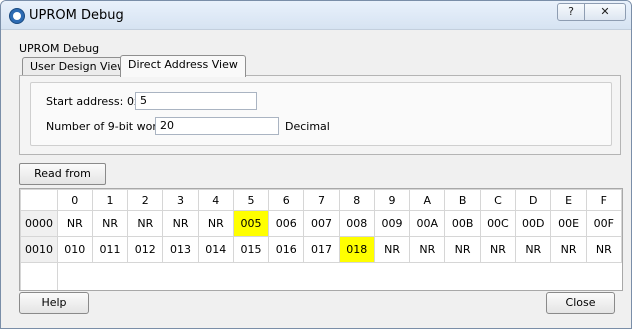  I want to click on column-header: 6, so click(286, 200).